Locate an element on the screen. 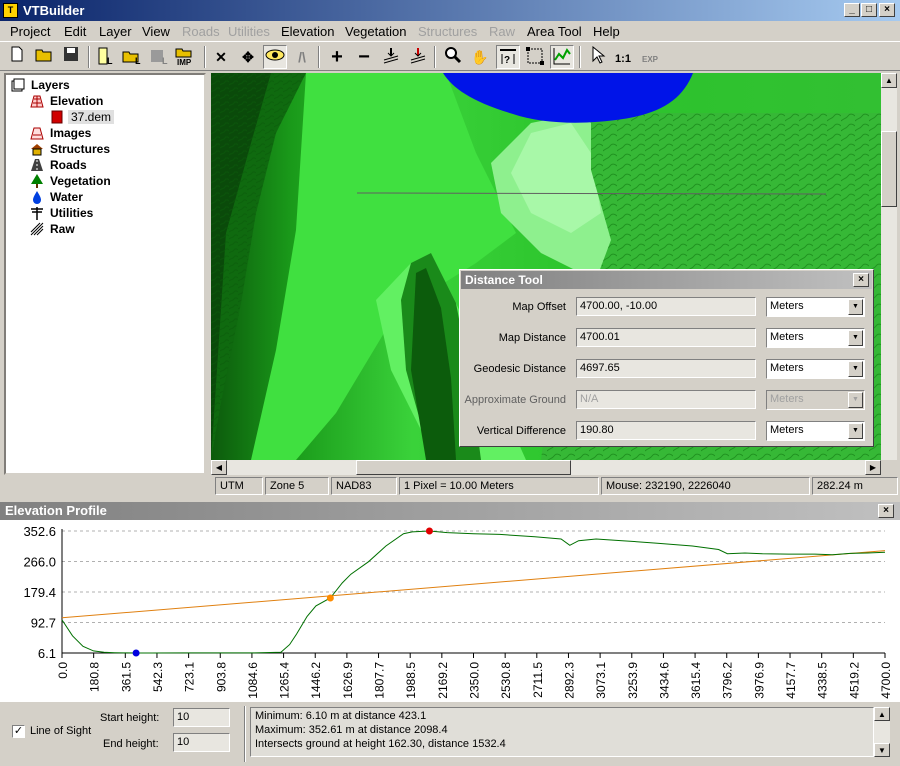 The image size is (900, 766). elevation-profile-close-button: × is located at coordinates (886, 511).